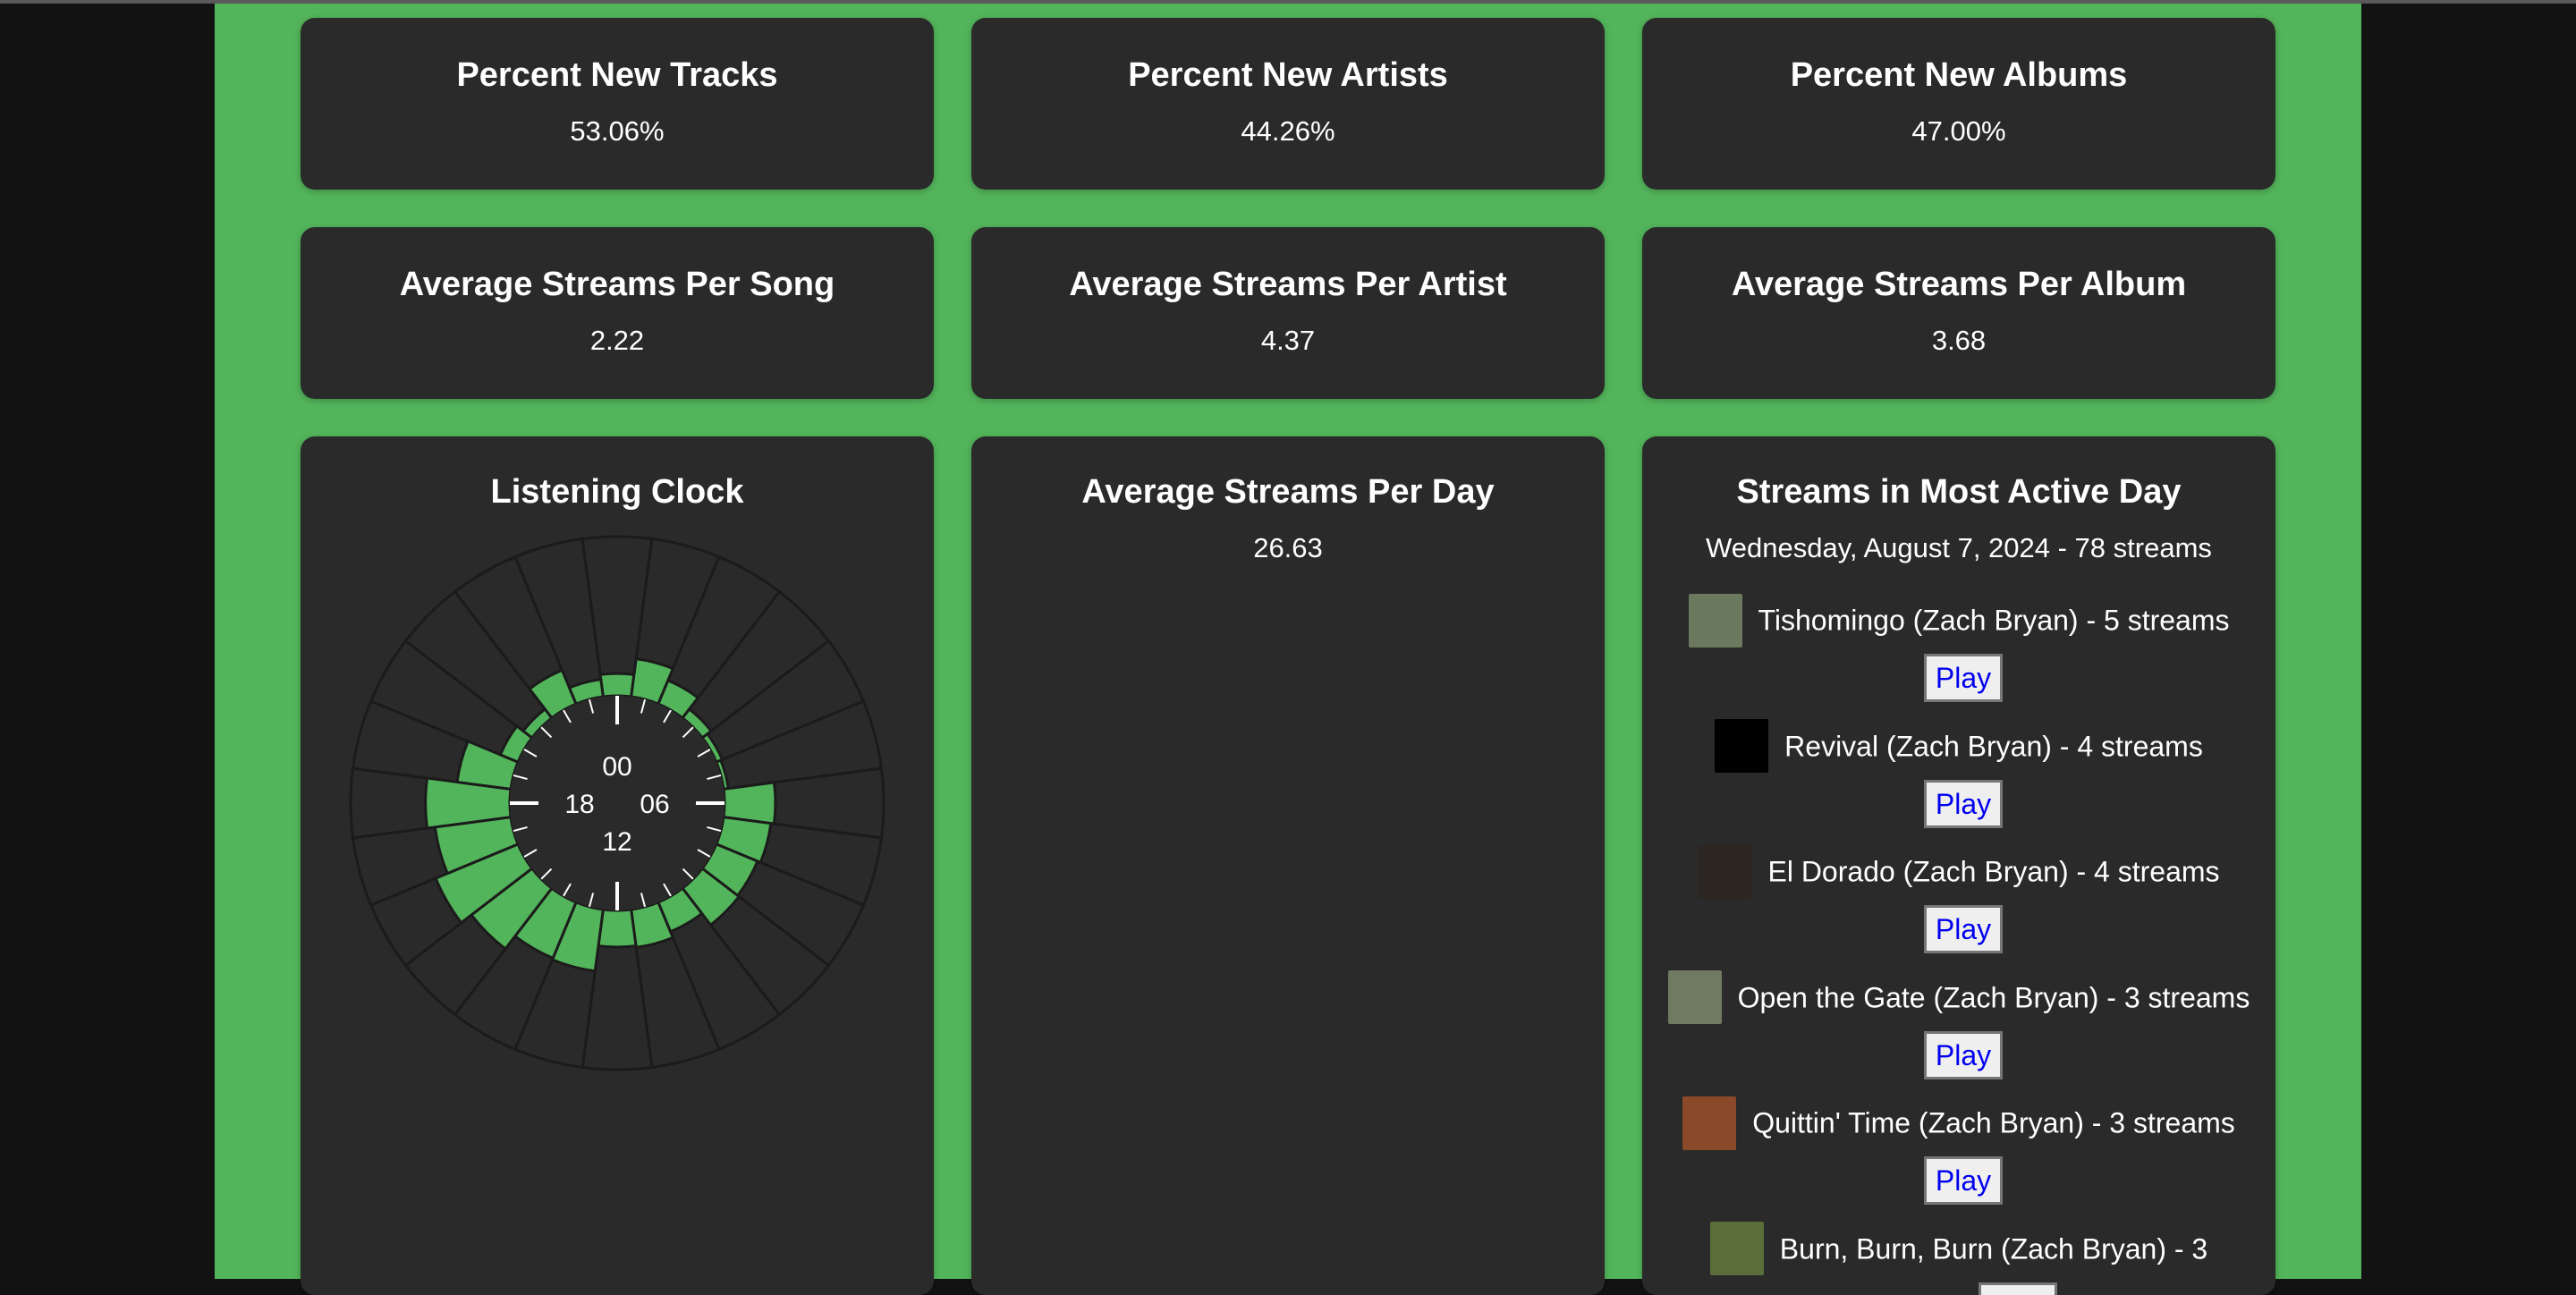  What do you see at coordinates (1288, 131) in the screenshot?
I see `stat-value: 44.26%` at bounding box center [1288, 131].